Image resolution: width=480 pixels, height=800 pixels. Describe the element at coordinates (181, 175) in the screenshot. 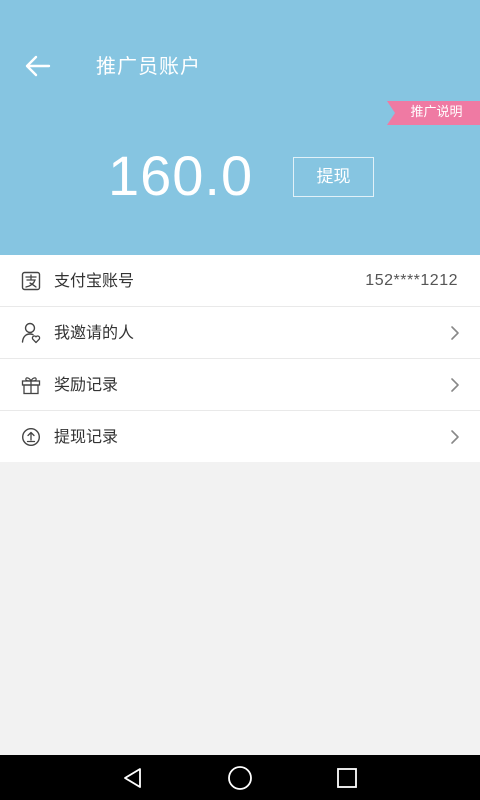

I see `account-balance: 160.0` at that location.